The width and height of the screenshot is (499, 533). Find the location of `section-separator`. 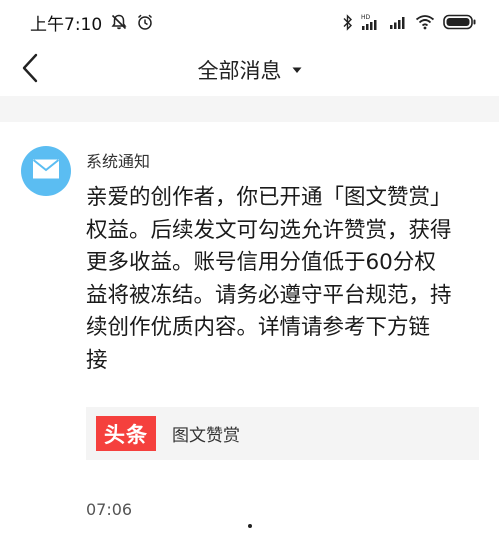

section-separator is located at coordinates (249, 109).